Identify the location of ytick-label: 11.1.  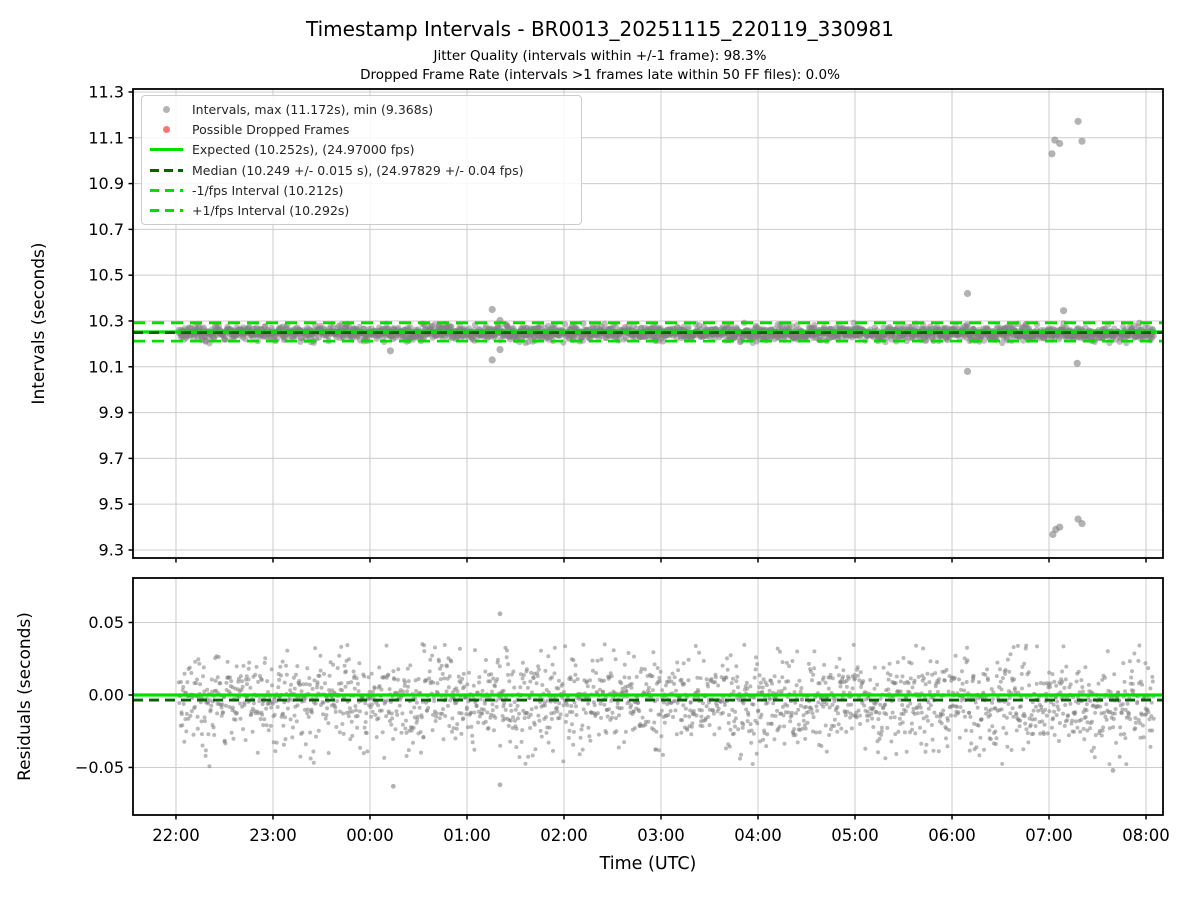
(106, 137).